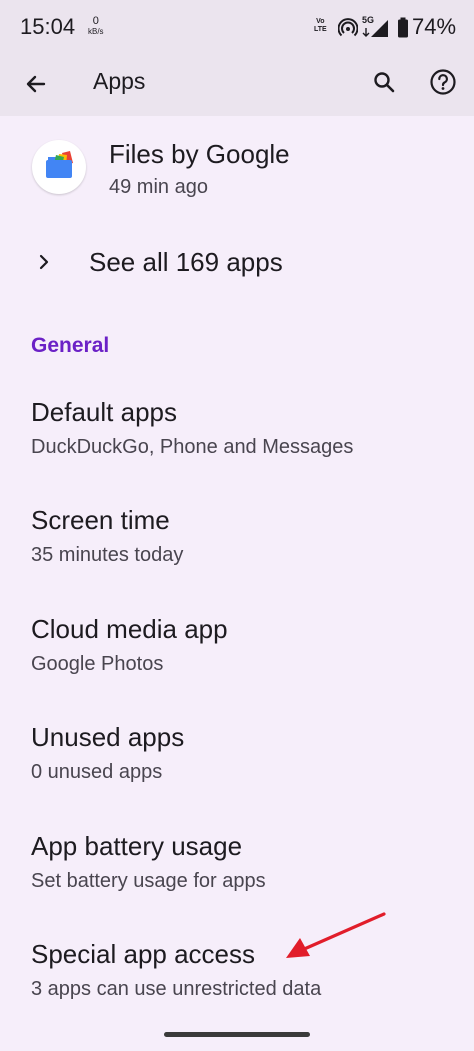 The image size is (474, 1051). I want to click on search-button, so click(384, 82).